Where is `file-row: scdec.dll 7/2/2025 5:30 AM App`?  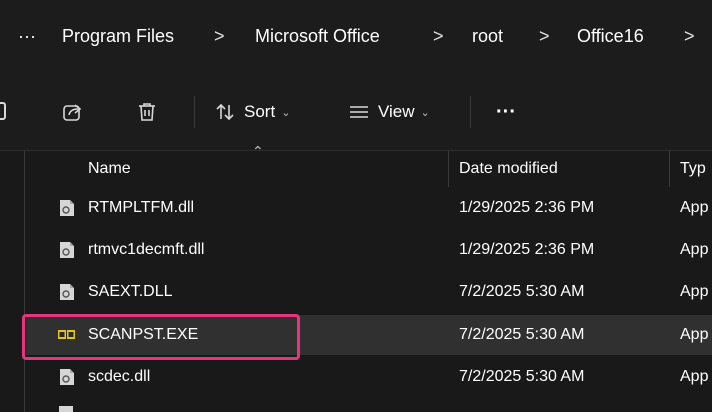 file-row: scdec.dll 7/2/2025 5:30 AM App is located at coordinates (369, 377).